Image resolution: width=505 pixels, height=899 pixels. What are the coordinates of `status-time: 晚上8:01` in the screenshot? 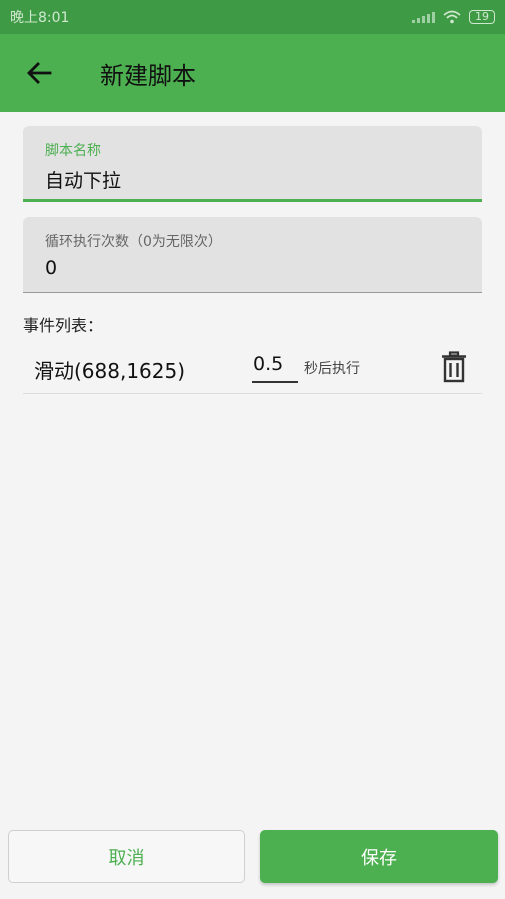 It's located at (40, 18).